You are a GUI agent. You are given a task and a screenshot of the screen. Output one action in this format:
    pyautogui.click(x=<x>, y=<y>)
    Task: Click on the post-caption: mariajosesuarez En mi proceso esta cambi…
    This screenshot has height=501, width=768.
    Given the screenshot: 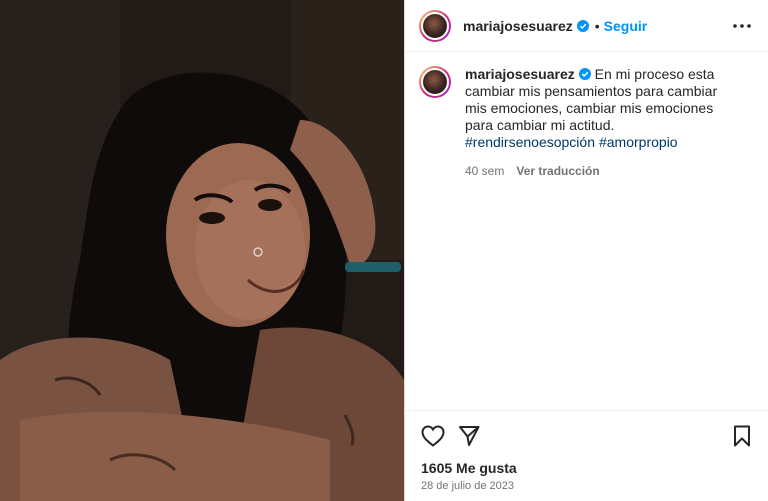 What is the action you would take?
    pyautogui.click(x=586, y=116)
    